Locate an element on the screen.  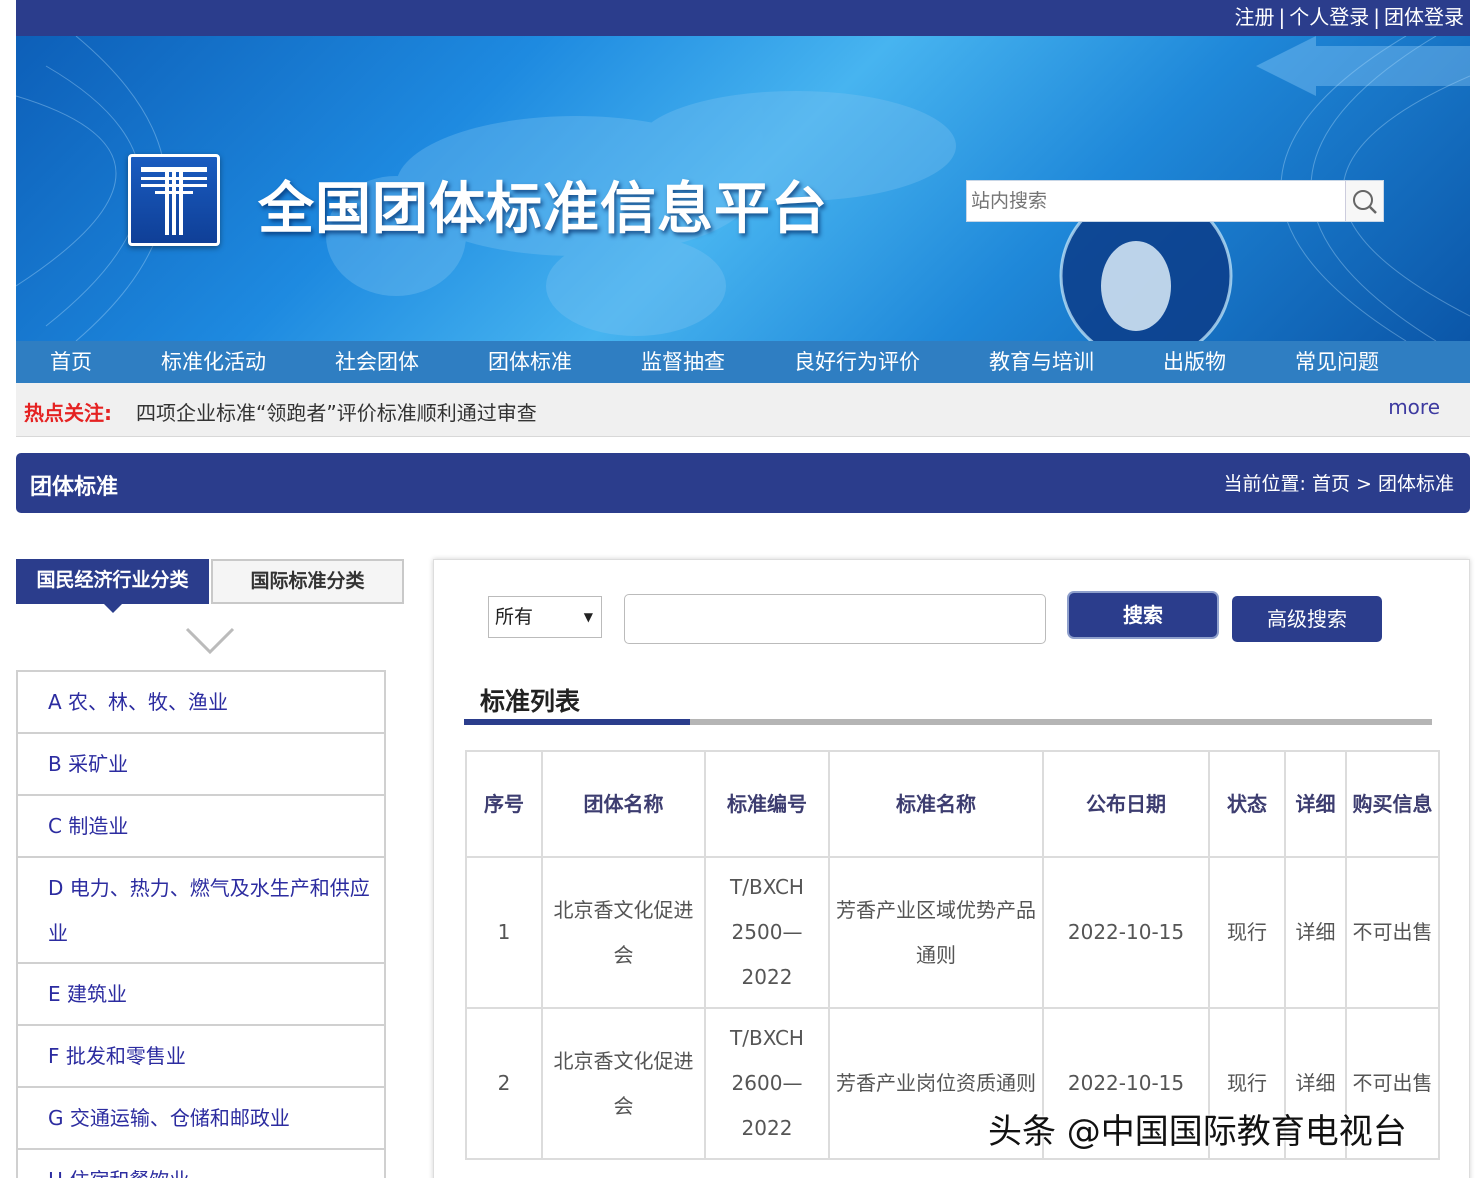
cell-code: T/BXCH 2600—2022 is located at coordinates (767, 1083).